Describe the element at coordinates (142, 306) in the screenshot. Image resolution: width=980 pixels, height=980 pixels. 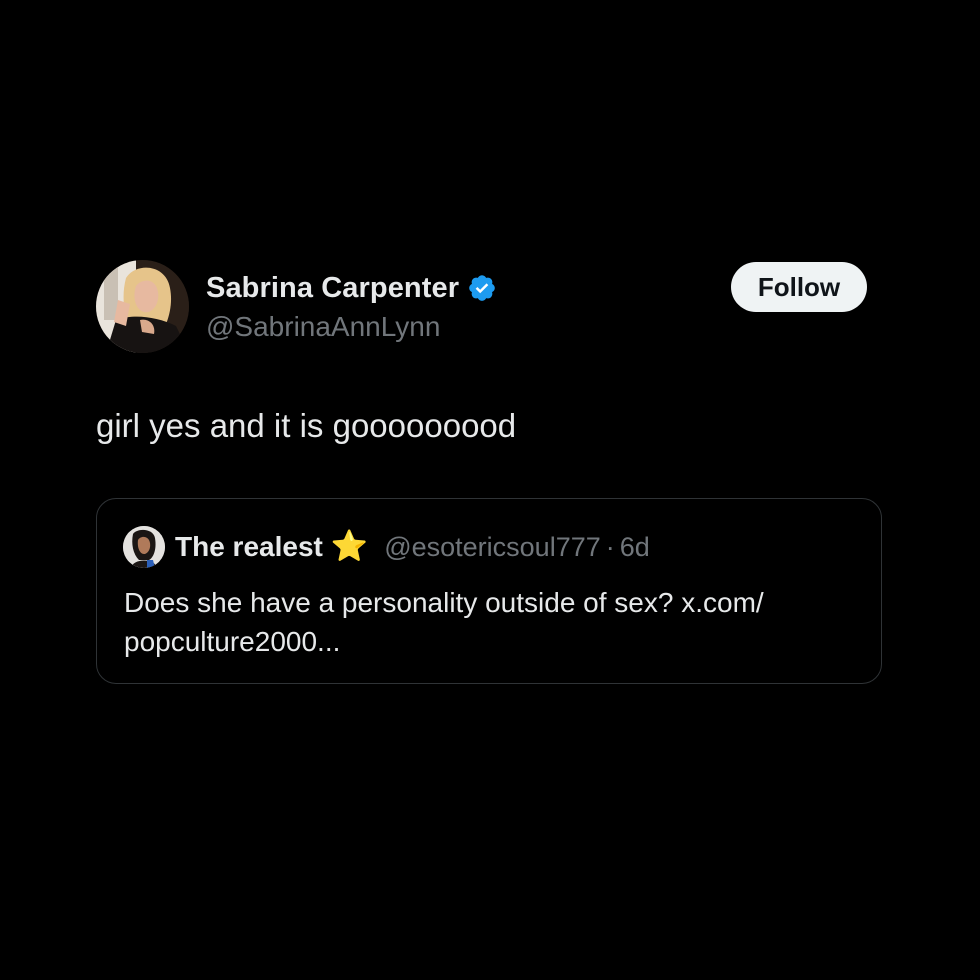
I see `author-avatar` at that location.